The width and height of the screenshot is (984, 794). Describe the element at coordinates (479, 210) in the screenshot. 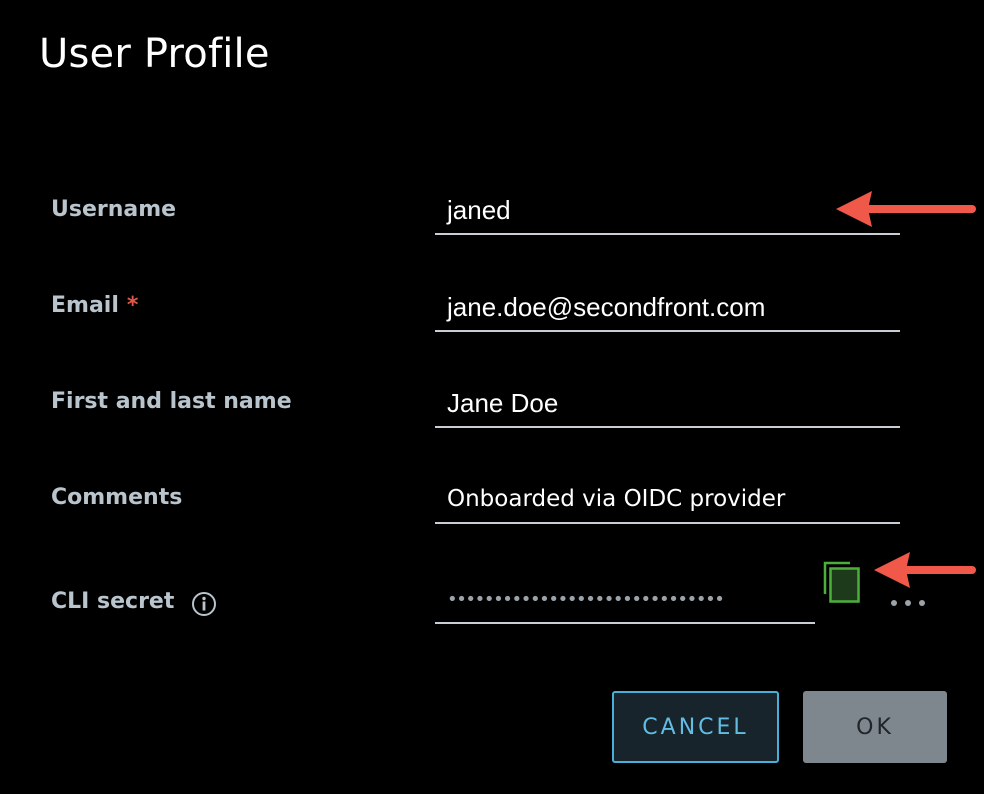

I see `username-value: janed` at that location.